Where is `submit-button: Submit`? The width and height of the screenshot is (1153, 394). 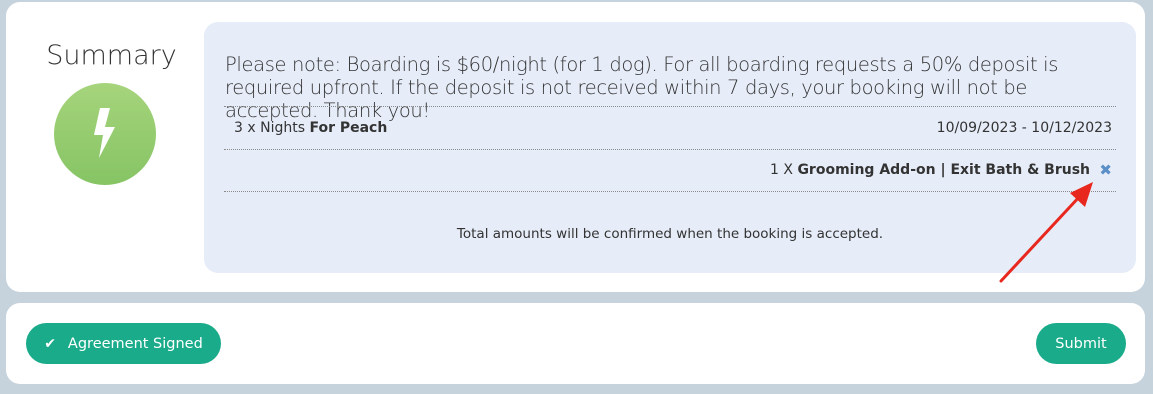
submit-button: Submit is located at coordinates (1081, 343).